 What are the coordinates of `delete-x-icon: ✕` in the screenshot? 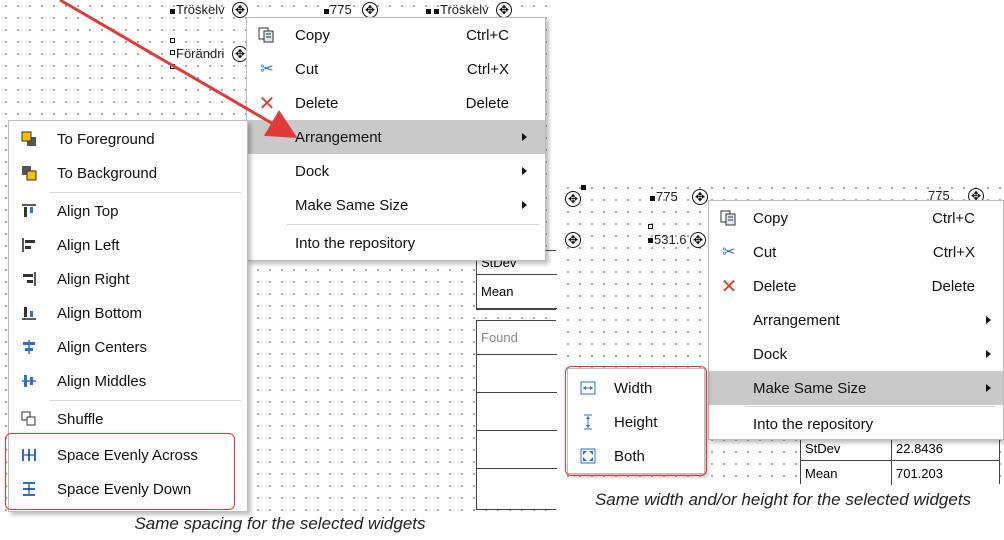 It's located at (729, 286).